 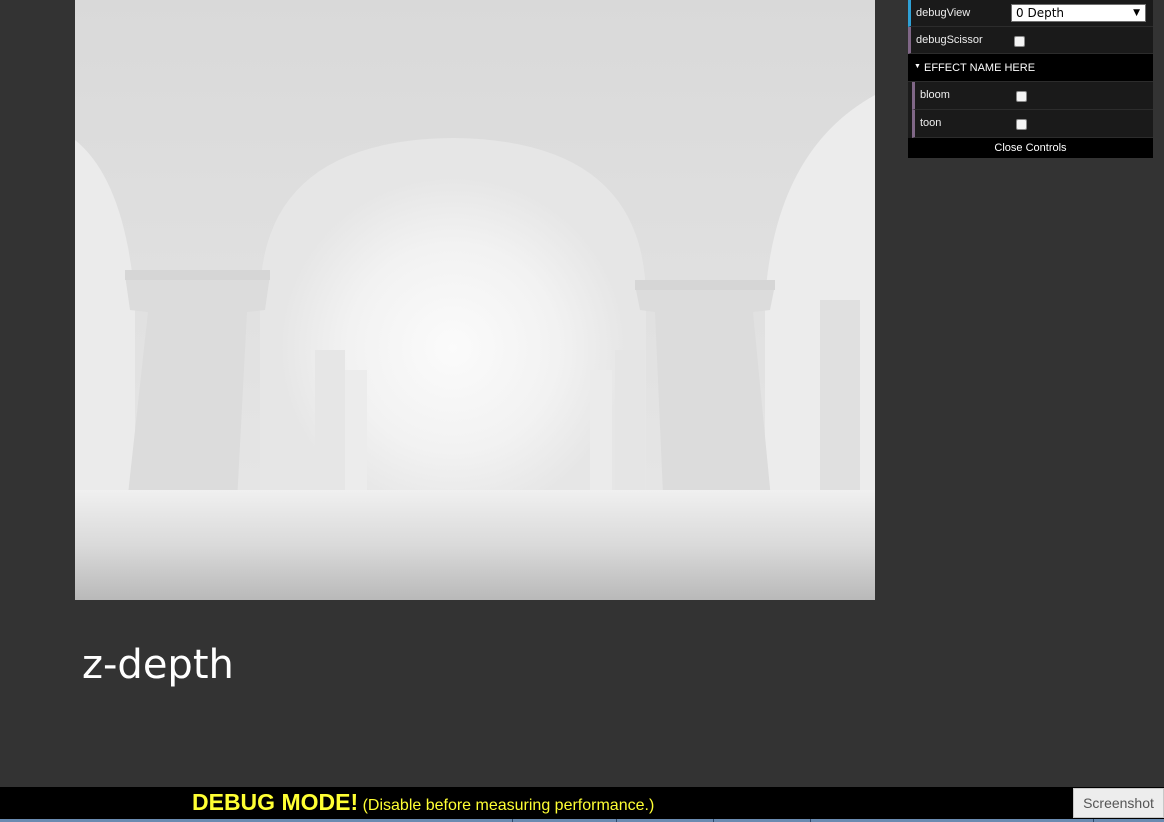 What do you see at coordinates (508, 805) in the screenshot?
I see `debug-subtitle: (Disable before measuring performance.)` at bounding box center [508, 805].